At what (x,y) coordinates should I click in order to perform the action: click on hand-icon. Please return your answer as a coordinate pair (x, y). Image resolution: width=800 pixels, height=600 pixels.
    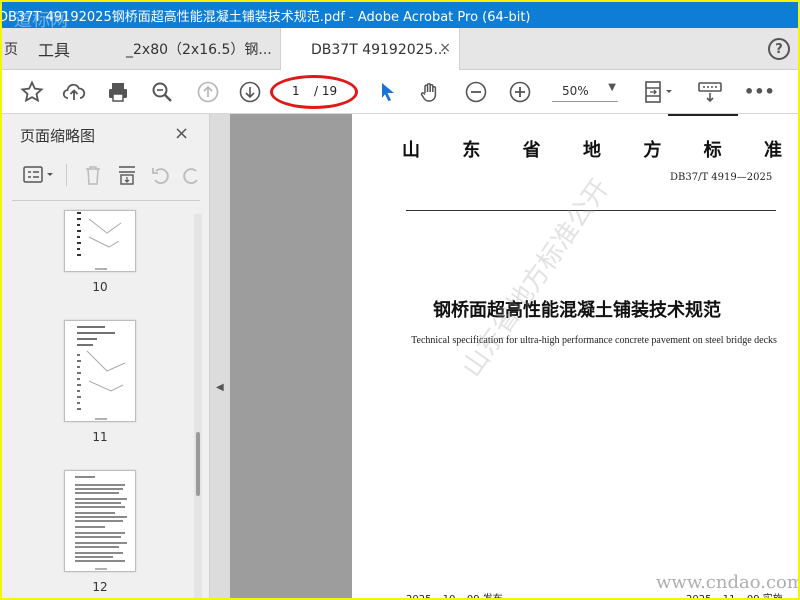
    Looking at the image, I should click on (430, 92).